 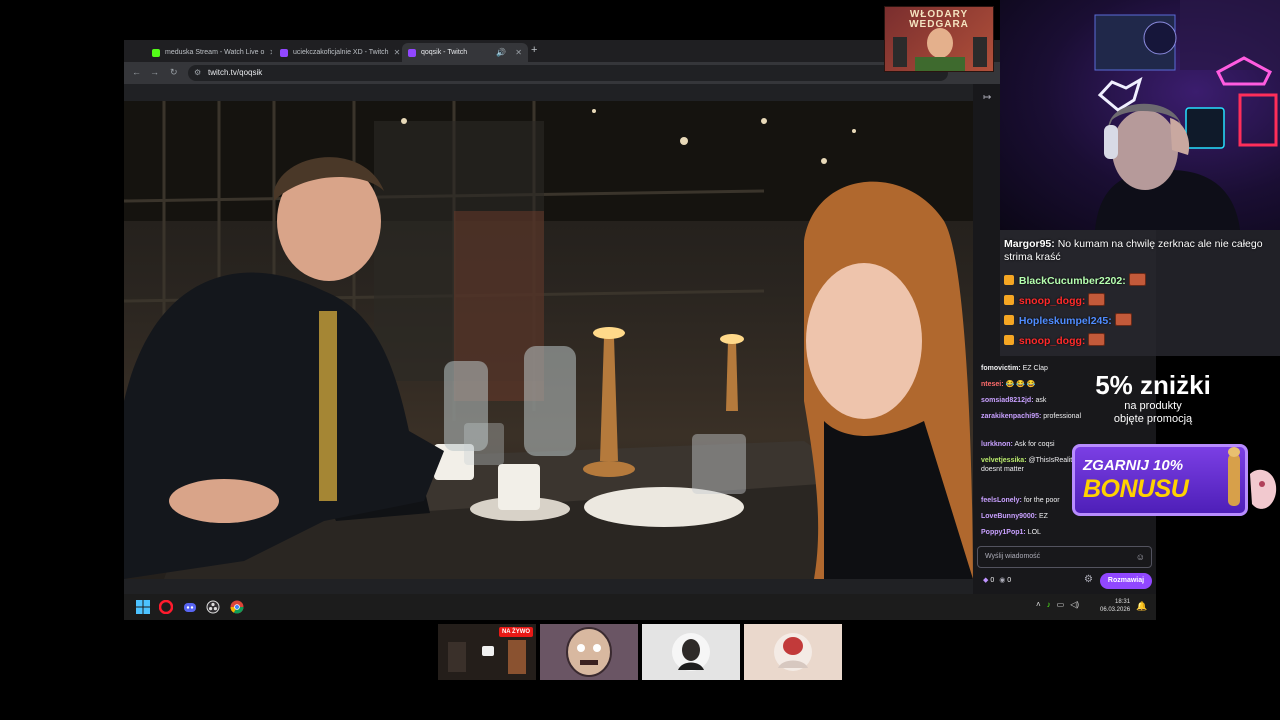 What do you see at coordinates (1041, 500) in the screenshot?
I see `chat-text: for the poor` at bounding box center [1041, 500].